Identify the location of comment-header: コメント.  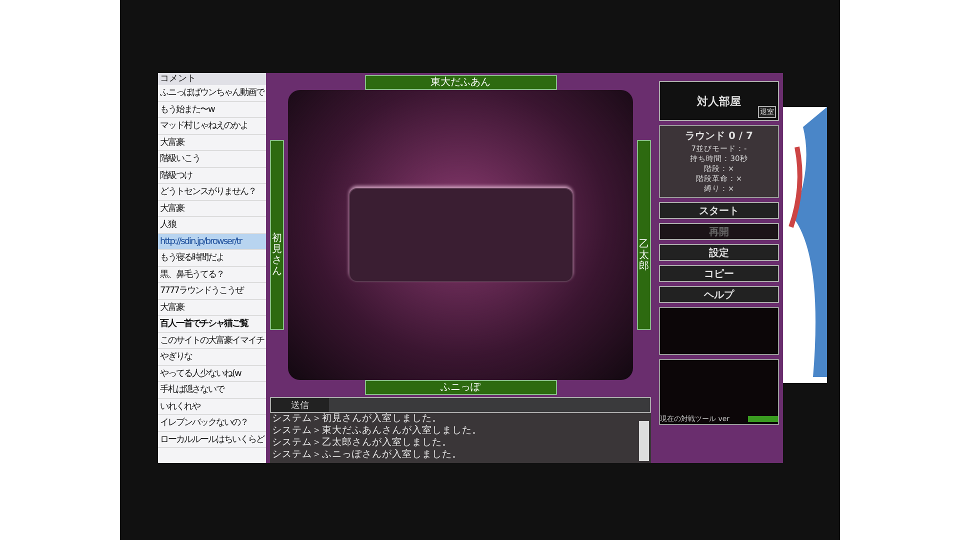
(212, 79).